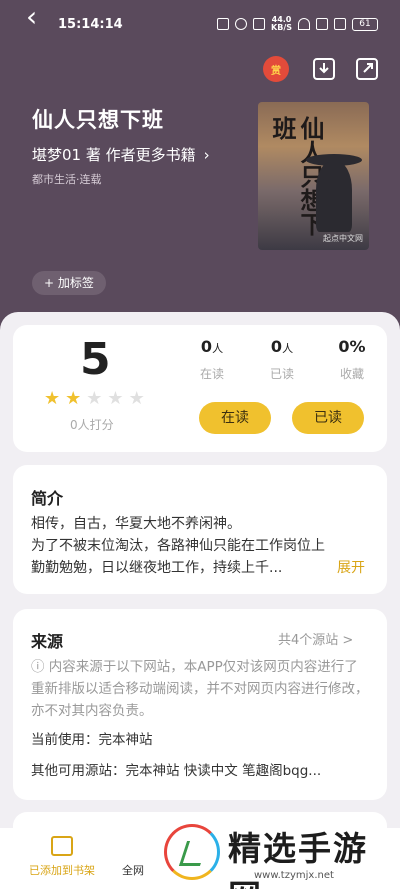 This screenshot has height=889, width=400. What do you see at coordinates (192, 852) in the screenshot?
I see `watermark-logo-icon` at bounding box center [192, 852].